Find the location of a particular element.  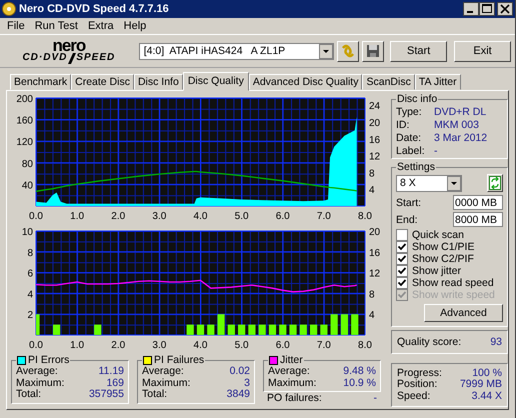

axis-tick-label: 7.0 is located at coordinates (323, 345).